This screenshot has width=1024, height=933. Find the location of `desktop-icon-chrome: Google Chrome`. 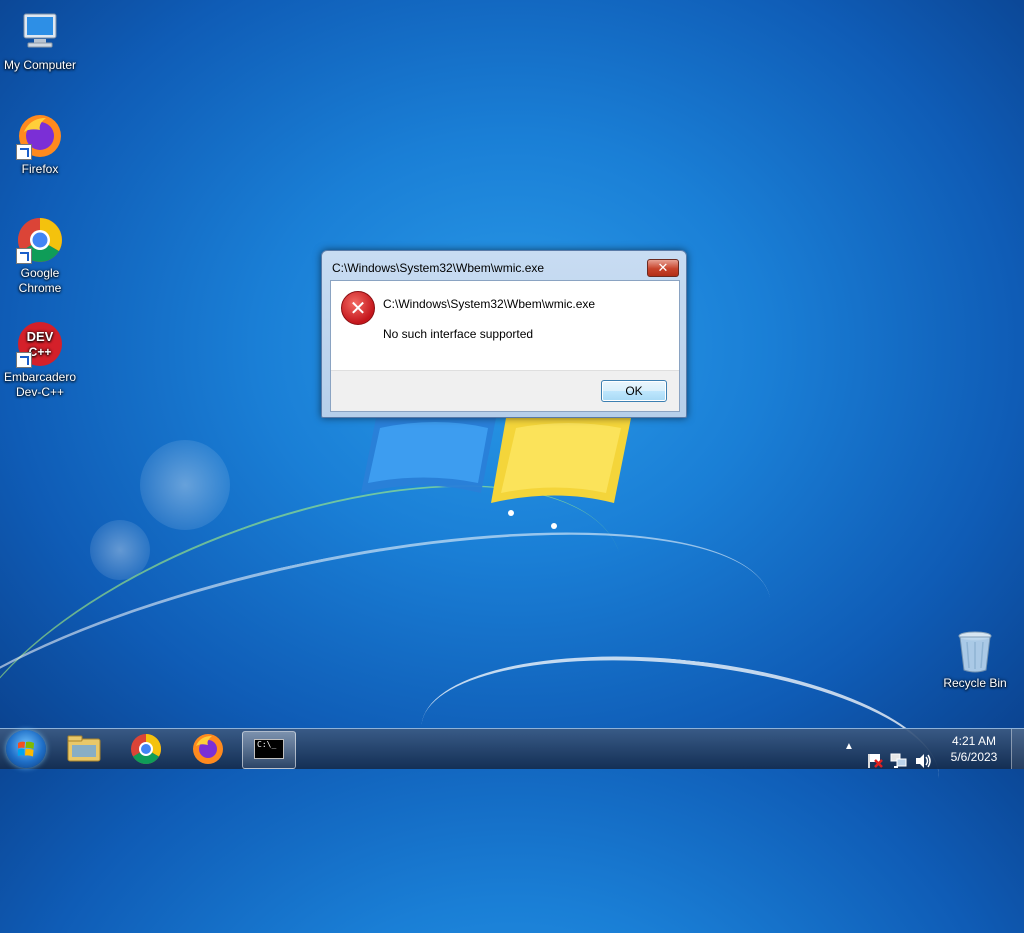

desktop-icon-chrome: Google Chrome is located at coordinates (40, 256).